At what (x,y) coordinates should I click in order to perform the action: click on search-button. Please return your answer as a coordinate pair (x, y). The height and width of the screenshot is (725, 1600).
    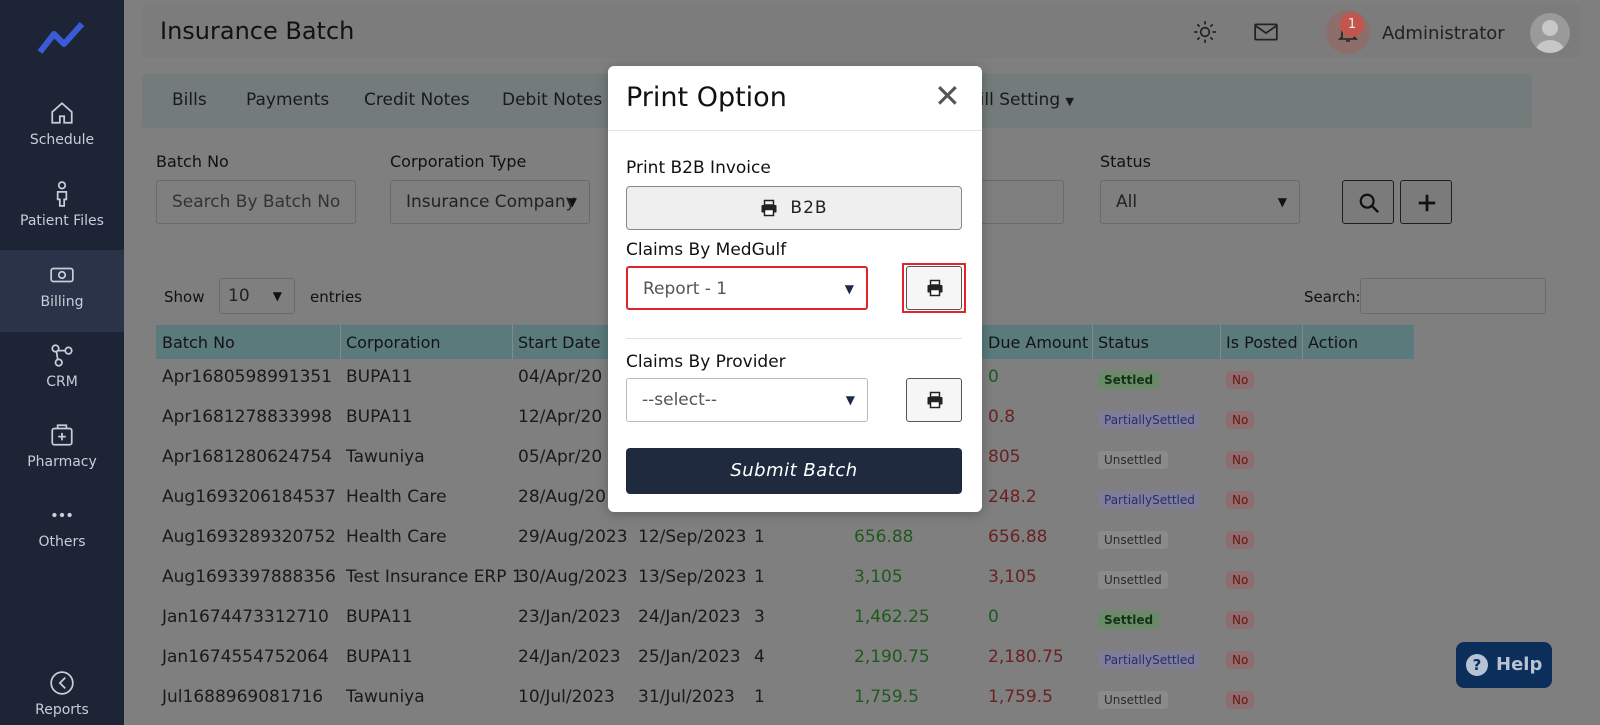
    Looking at the image, I should click on (1368, 202).